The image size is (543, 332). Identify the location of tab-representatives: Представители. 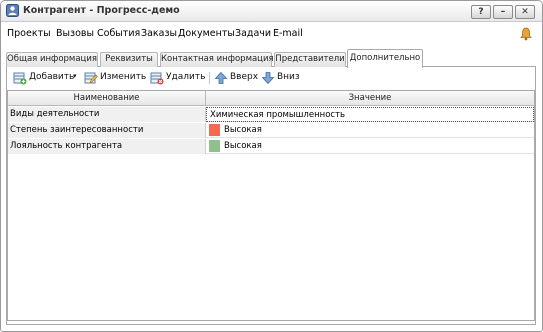
(310, 59).